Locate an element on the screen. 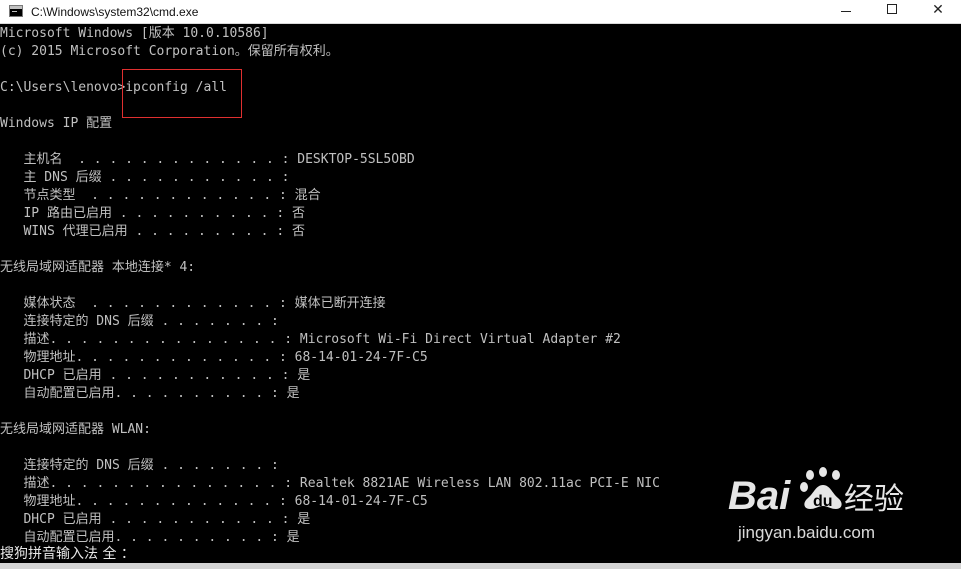 The height and width of the screenshot is (569, 961). baidu-jingyan-watermark: Bai 经验 du jingyan.baidu.com is located at coordinates (823, 507).